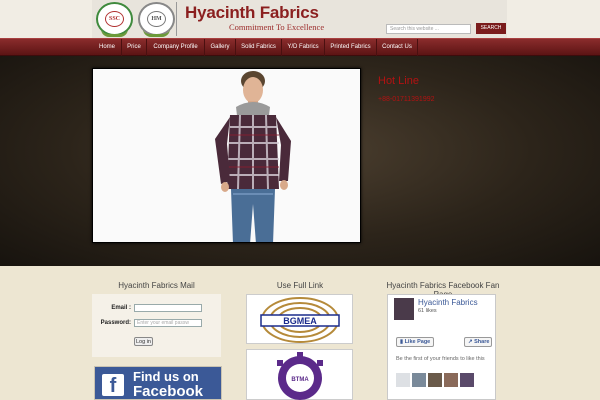  I want to click on ssc-seal-text: SSC, so click(114, 19).